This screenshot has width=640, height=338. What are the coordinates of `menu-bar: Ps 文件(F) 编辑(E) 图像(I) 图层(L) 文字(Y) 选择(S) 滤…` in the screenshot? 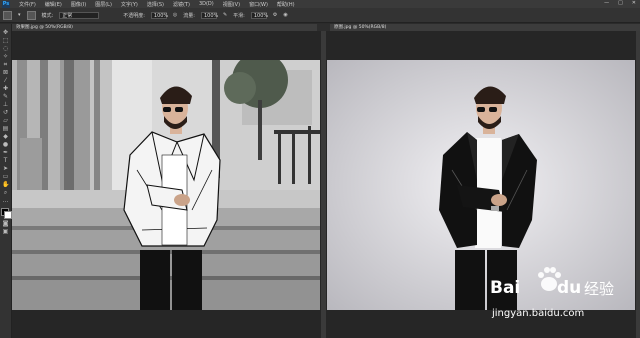 It's located at (320, 4).